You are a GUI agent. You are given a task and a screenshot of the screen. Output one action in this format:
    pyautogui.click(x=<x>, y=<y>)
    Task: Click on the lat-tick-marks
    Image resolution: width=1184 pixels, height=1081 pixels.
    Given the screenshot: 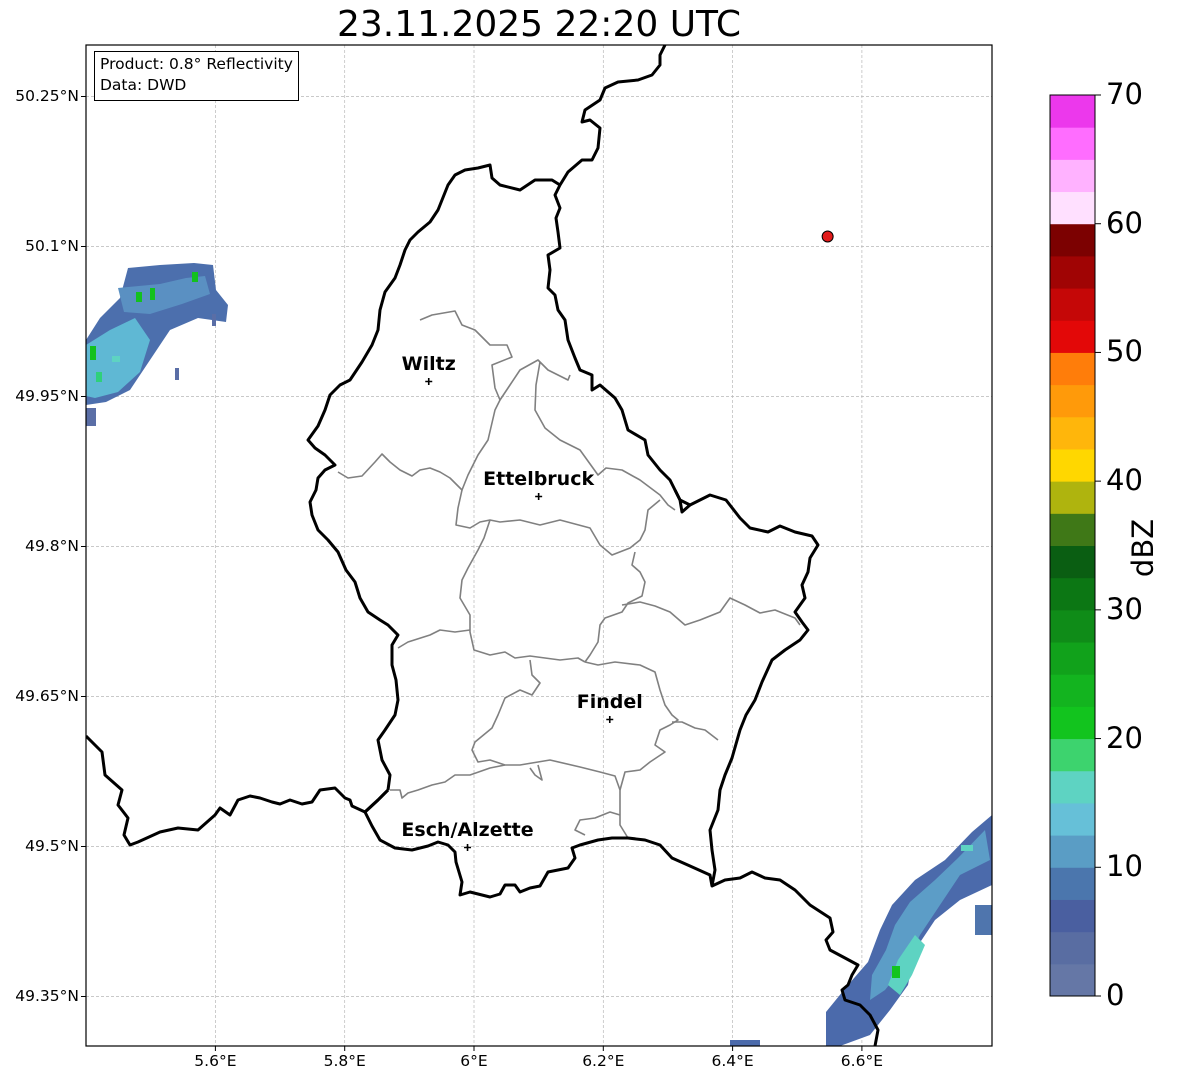 What is the action you would take?
    pyautogui.click(x=83, y=546)
    